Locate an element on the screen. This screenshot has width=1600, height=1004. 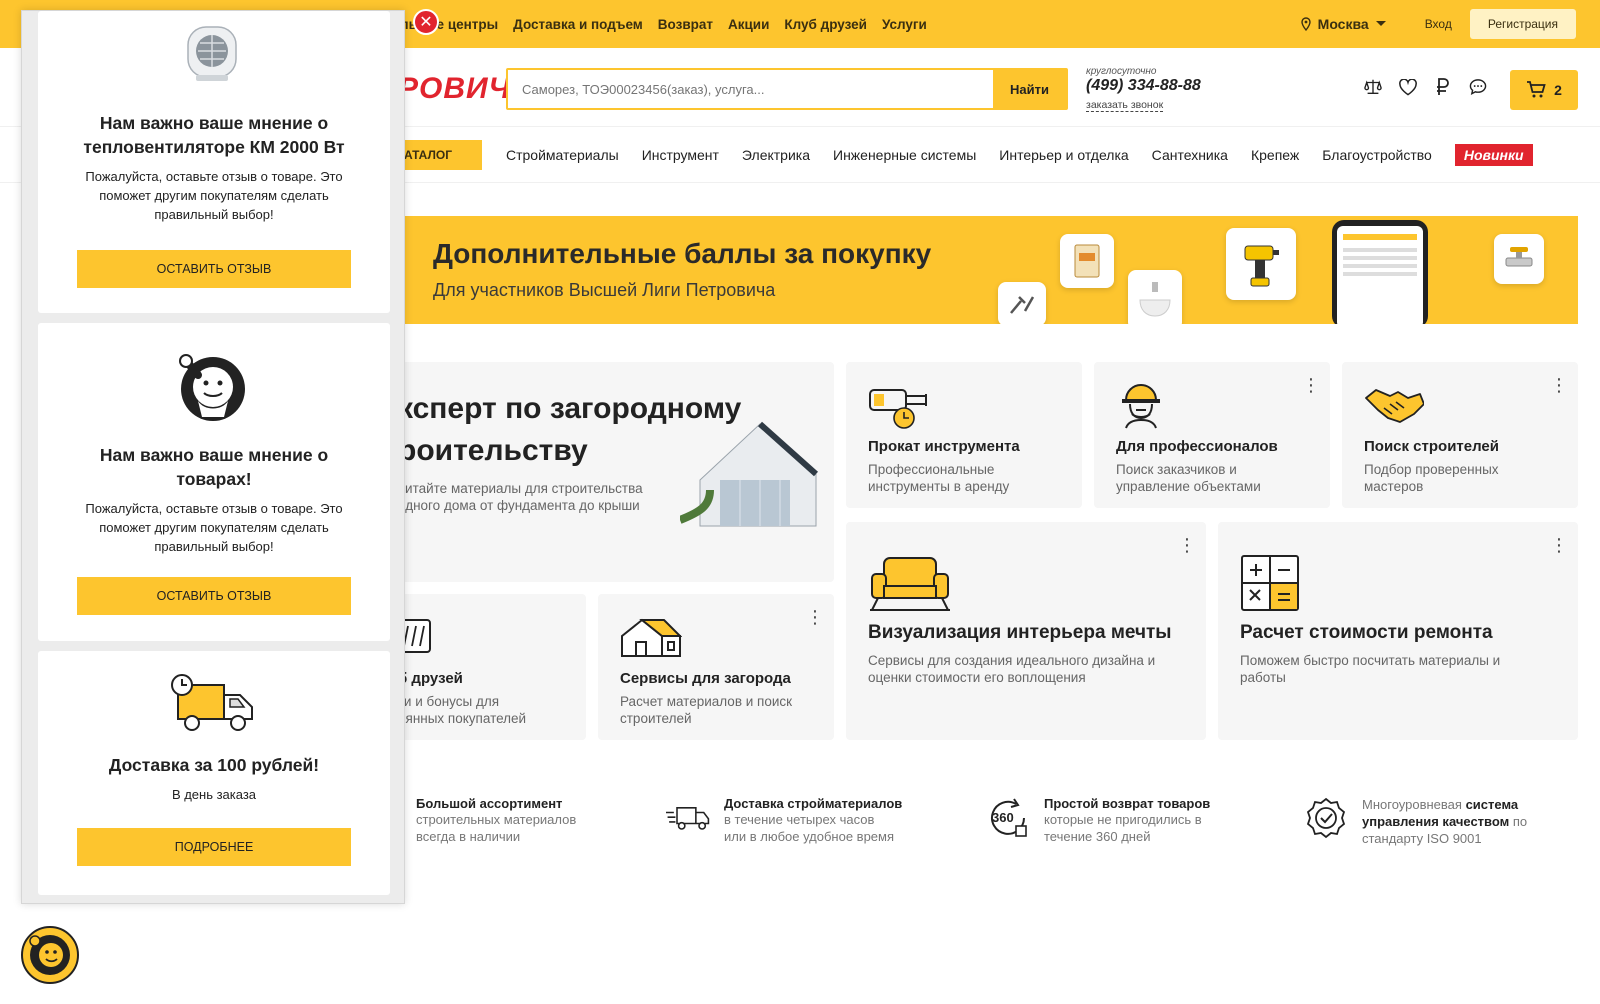
city-name: Москва is located at coordinates (1343, 24).